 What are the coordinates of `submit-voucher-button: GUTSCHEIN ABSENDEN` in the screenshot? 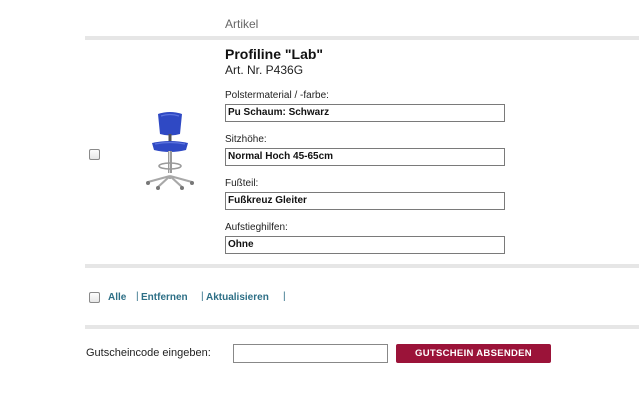 It's located at (473, 353).